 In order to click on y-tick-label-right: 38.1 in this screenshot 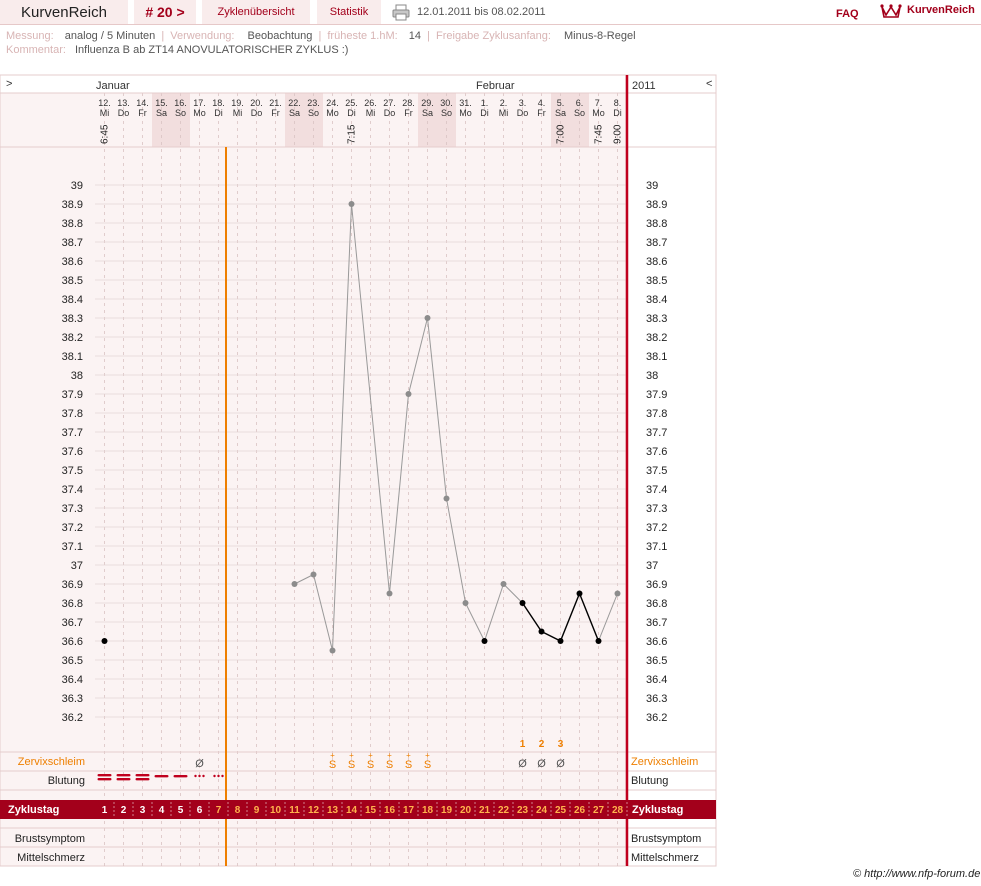, I will do `click(656, 357)`.